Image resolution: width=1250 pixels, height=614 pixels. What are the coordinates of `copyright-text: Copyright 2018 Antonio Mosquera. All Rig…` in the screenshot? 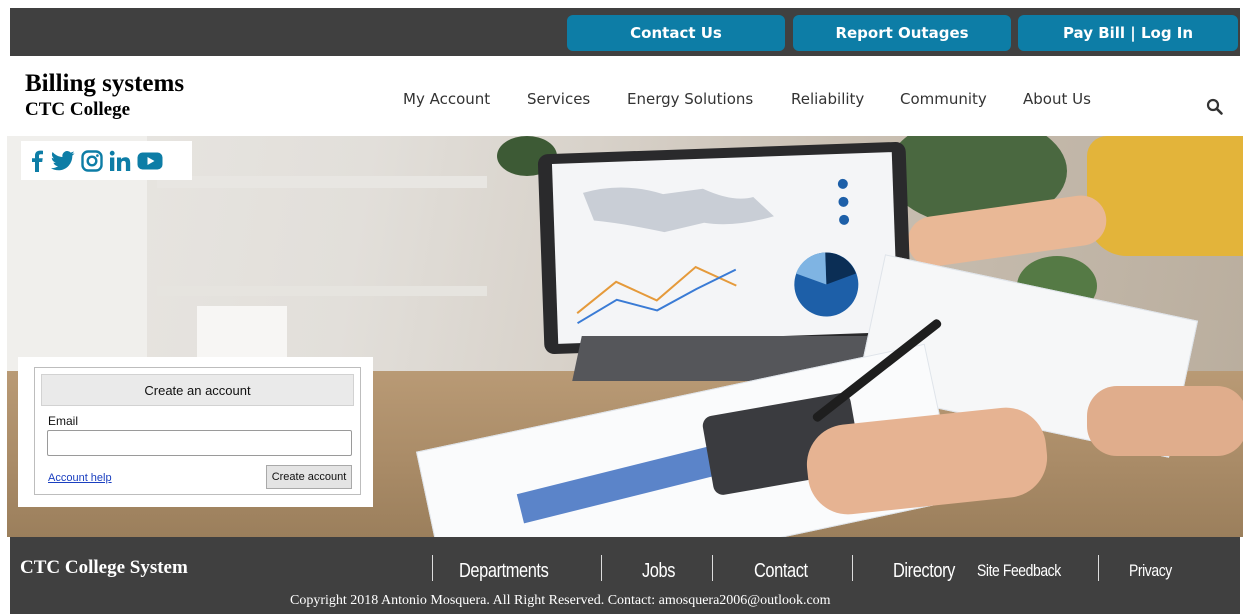 It's located at (560, 600).